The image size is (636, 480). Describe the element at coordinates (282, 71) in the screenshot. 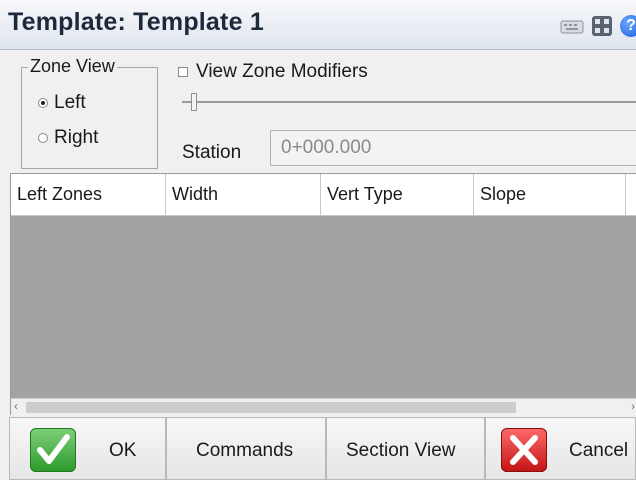

I see `view-zone-modifiers-label: View Zone Modifiers` at that location.